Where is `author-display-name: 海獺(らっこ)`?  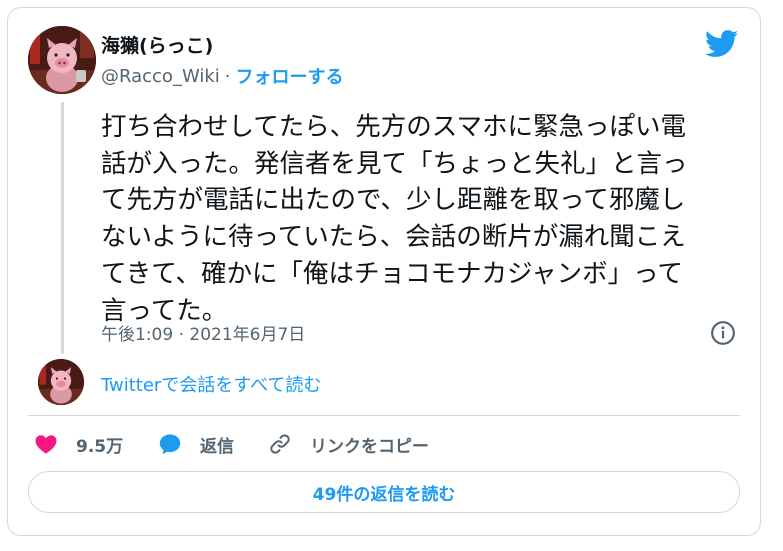 author-display-name: 海獺(らっこ) is located at coordinates (157, 44).